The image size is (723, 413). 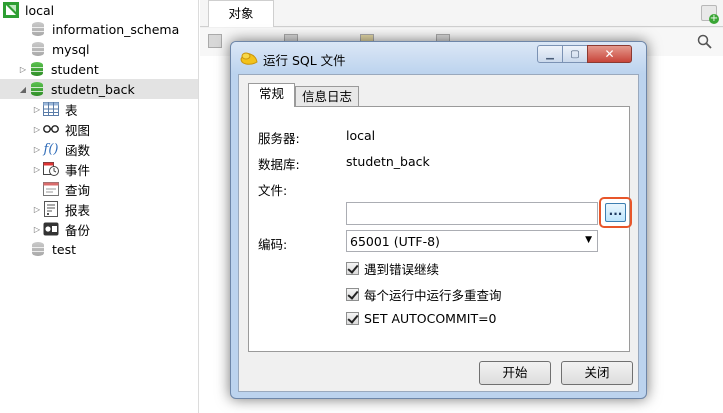 What do you see at coordinates (58, 69) in the screenshot?
I see `tree-db-student: ▷ student` at bounding box center [58, 69].